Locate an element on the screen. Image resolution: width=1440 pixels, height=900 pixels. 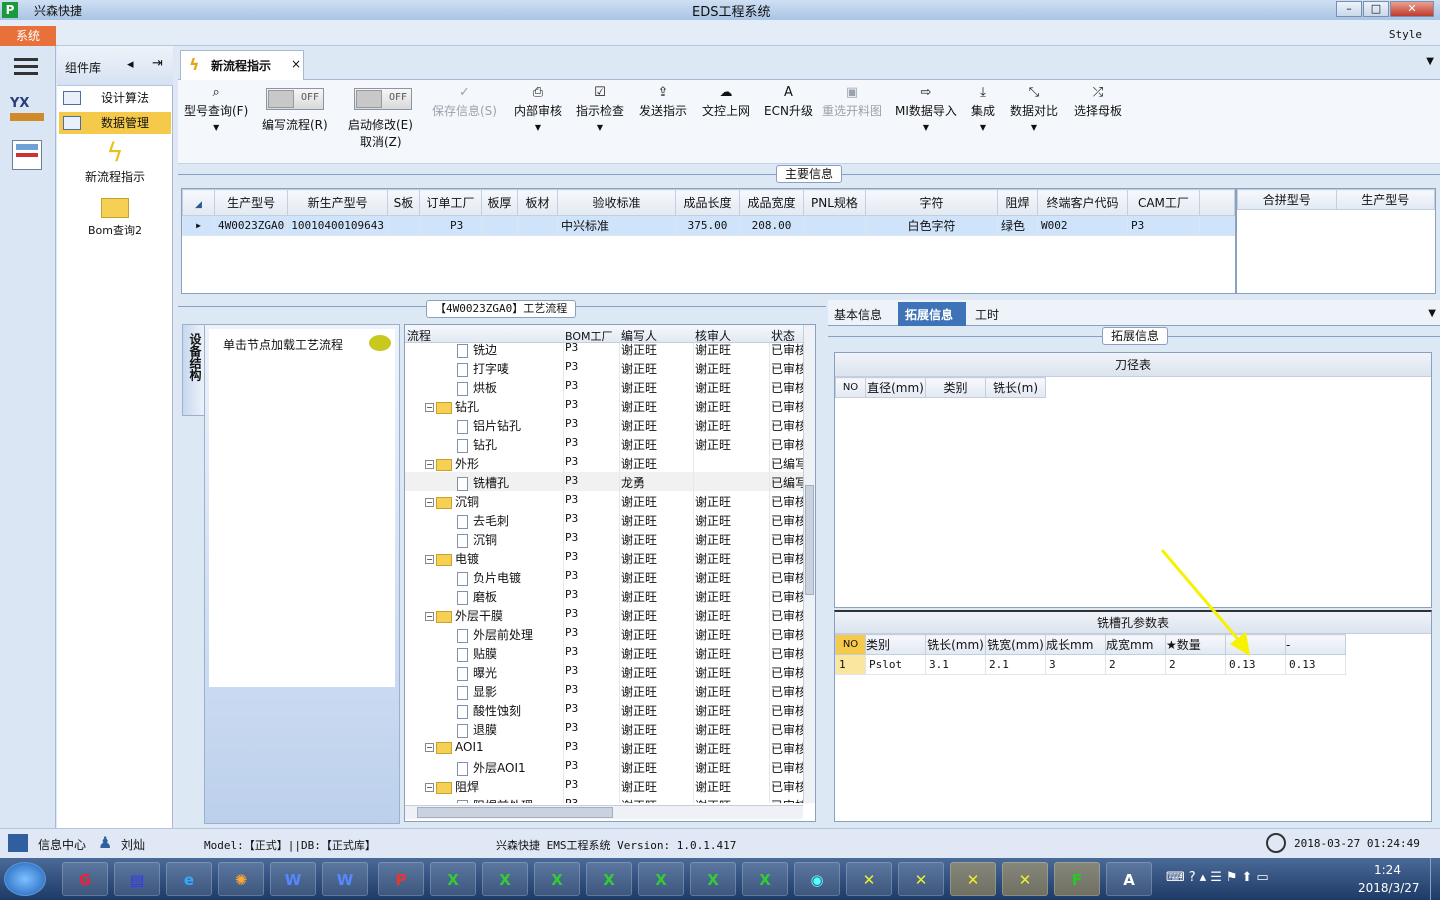
eds-app-icon: F is located at coordinates (1077, 879).